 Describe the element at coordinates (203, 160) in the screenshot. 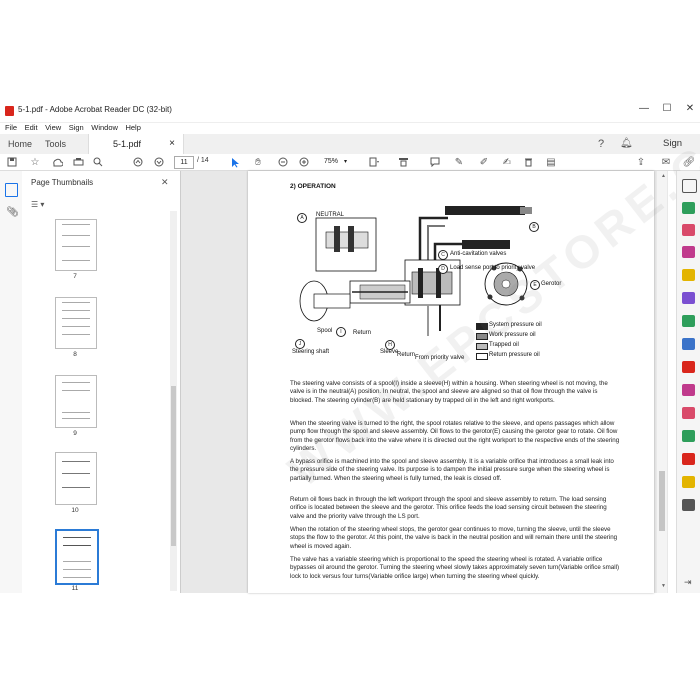

I see `page-total: / 14` at that location.